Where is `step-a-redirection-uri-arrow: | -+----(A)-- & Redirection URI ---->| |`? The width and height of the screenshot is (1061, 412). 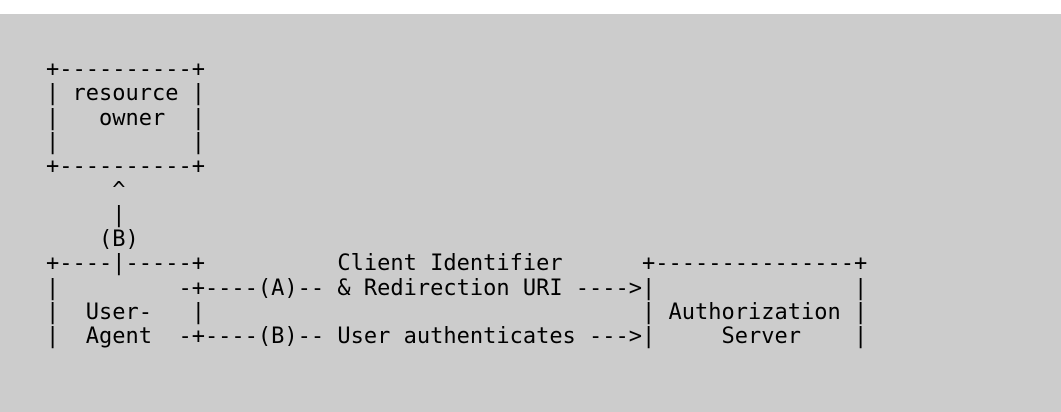
step-a-redirection-uri-arrow: | -+----(A)-- & Redirection URI ---->| | is located at coordinates (457, 288).